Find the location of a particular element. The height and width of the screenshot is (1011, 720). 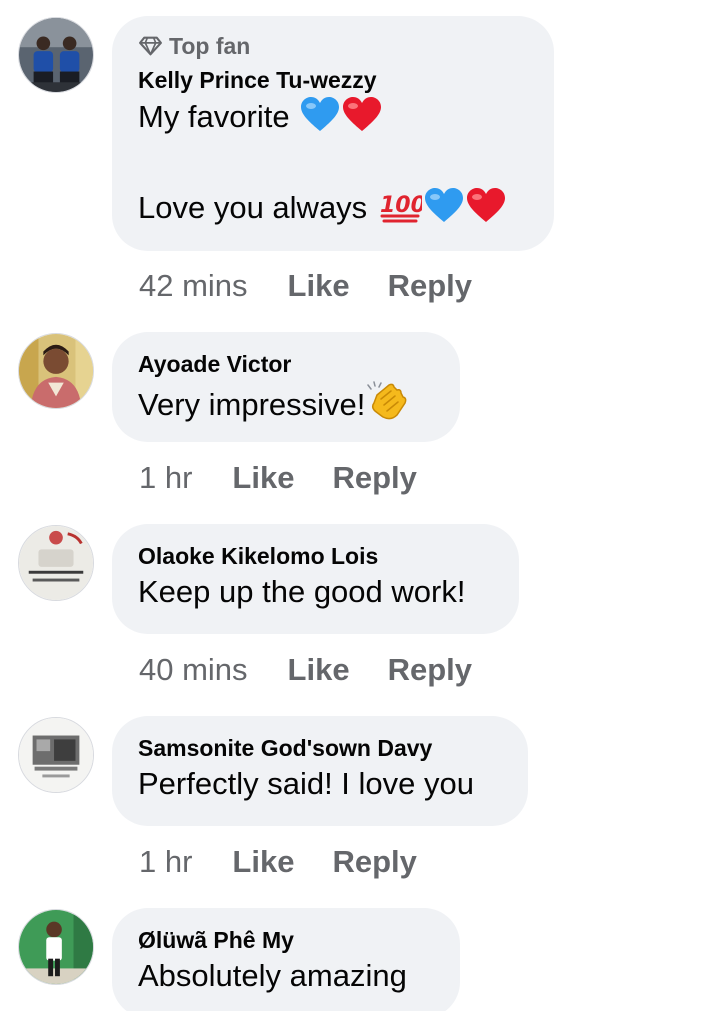

comment-line: My favorite is located at coordinates (333, 116).